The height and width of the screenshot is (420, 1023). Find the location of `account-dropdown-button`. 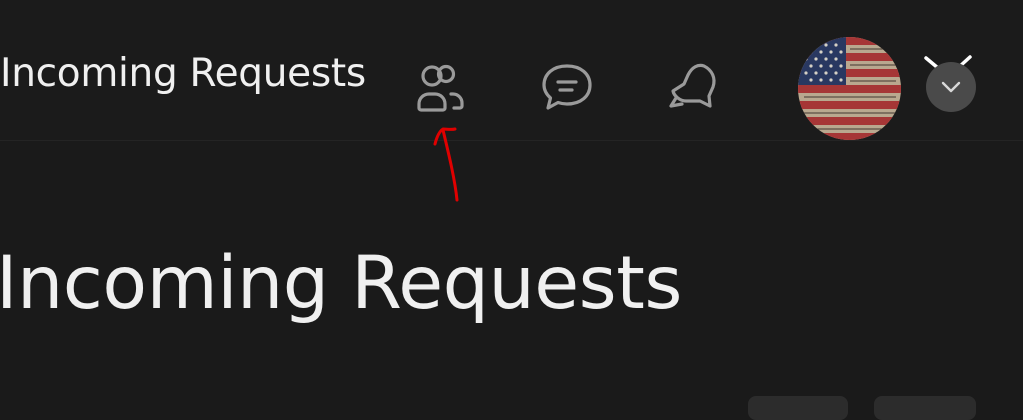

account-dropdown-button is located at coordinates (951, 87).